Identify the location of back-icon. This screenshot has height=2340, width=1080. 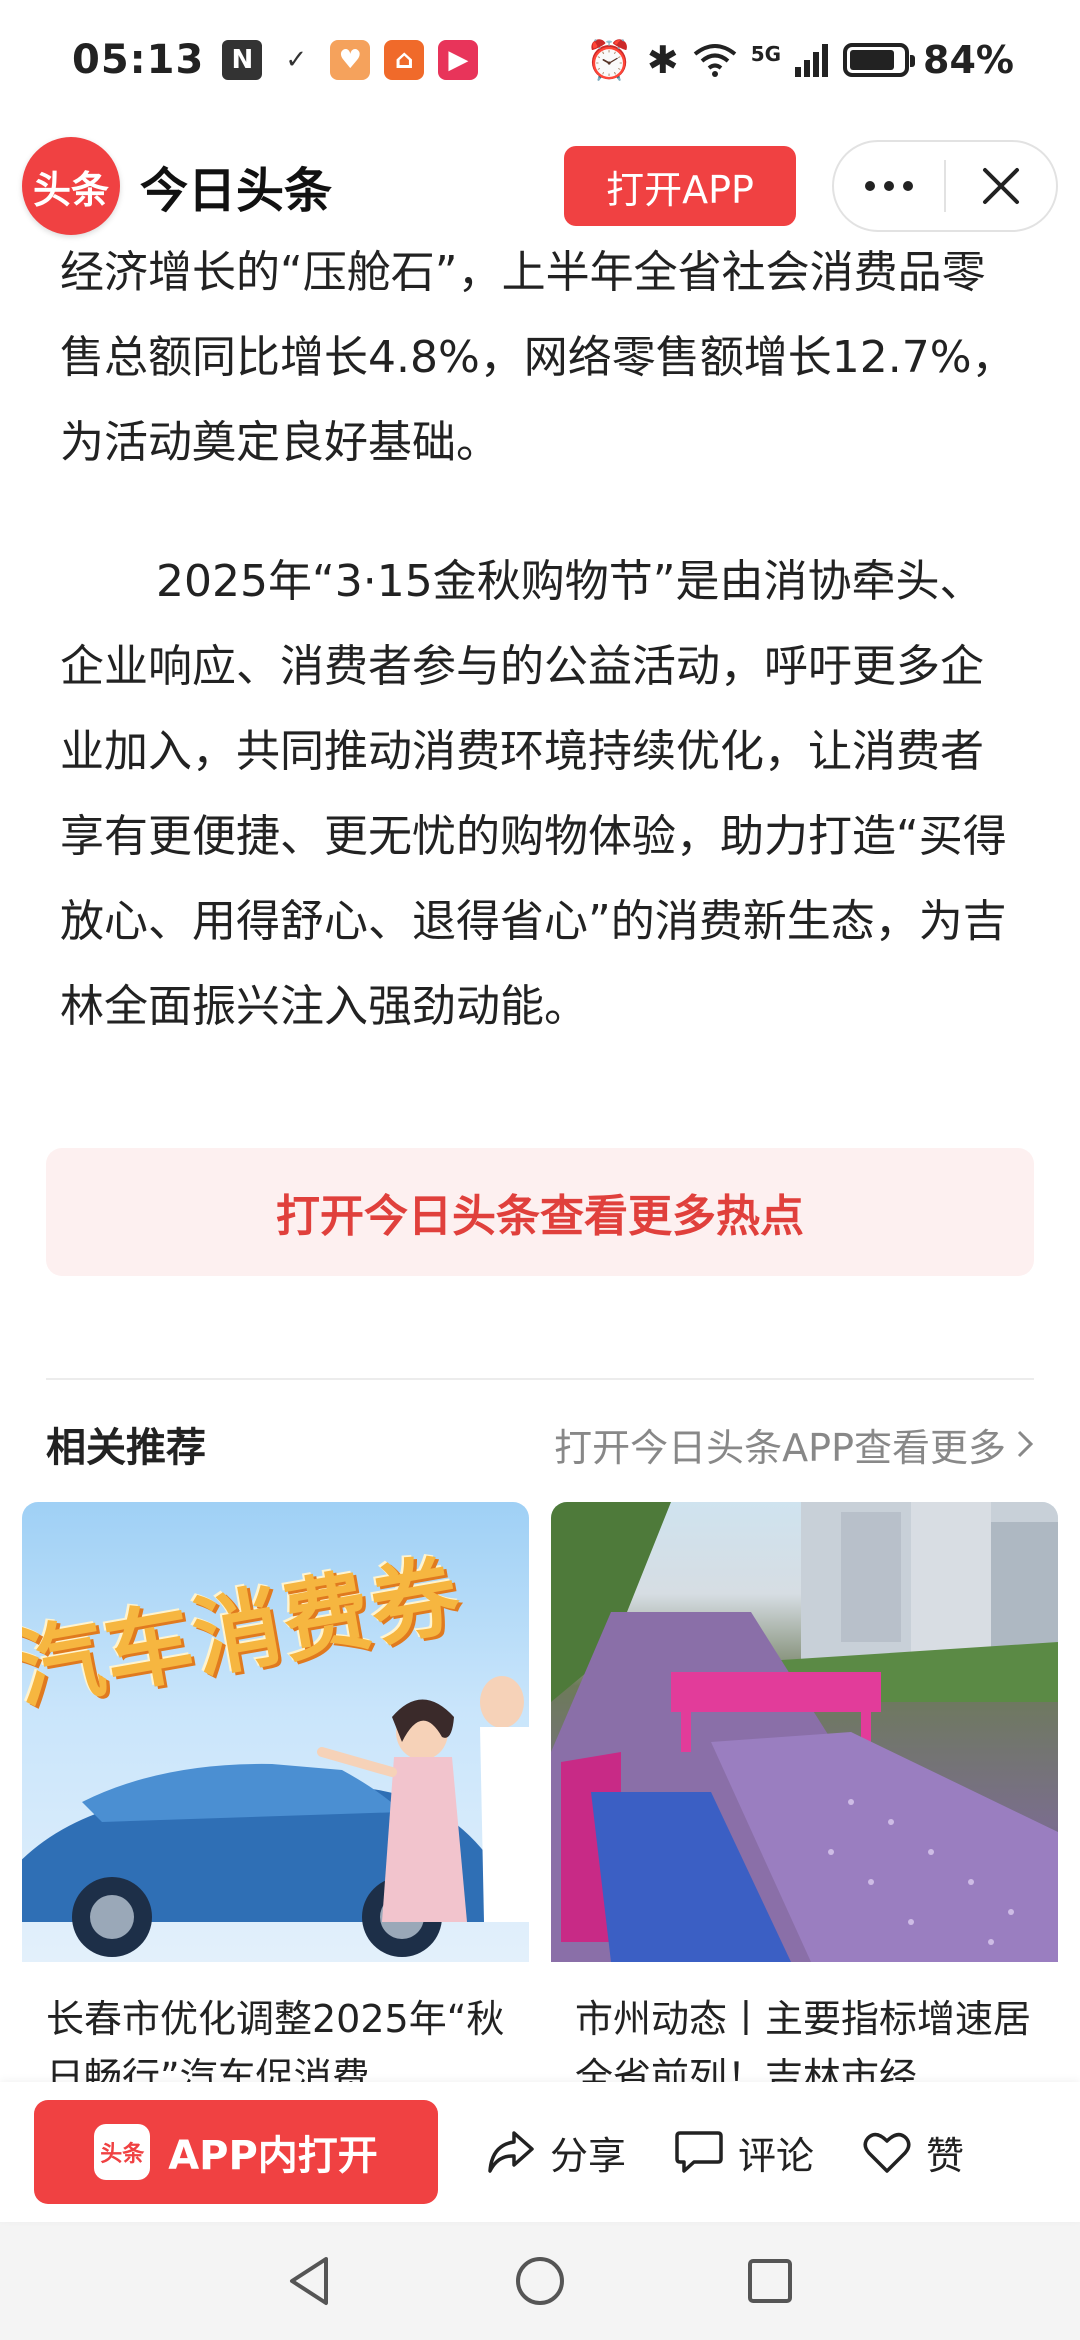
(310, 2281).